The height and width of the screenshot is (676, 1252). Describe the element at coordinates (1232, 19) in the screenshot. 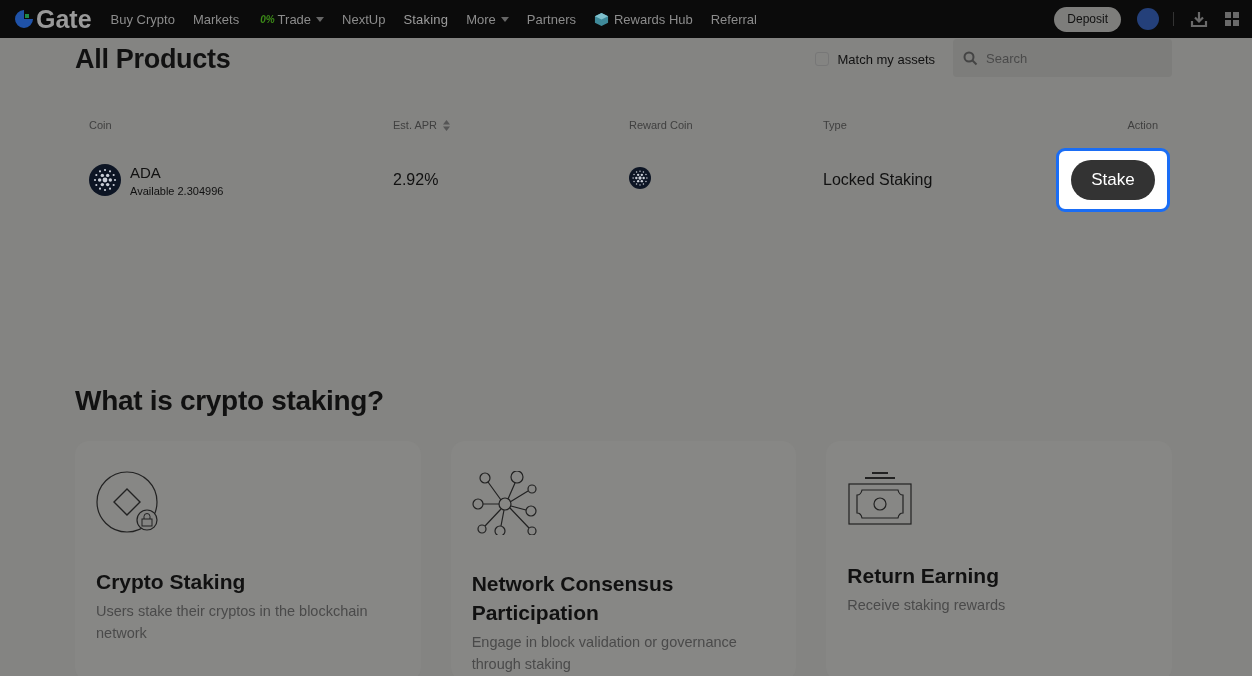

I see `apps-grid-icon` at that location.